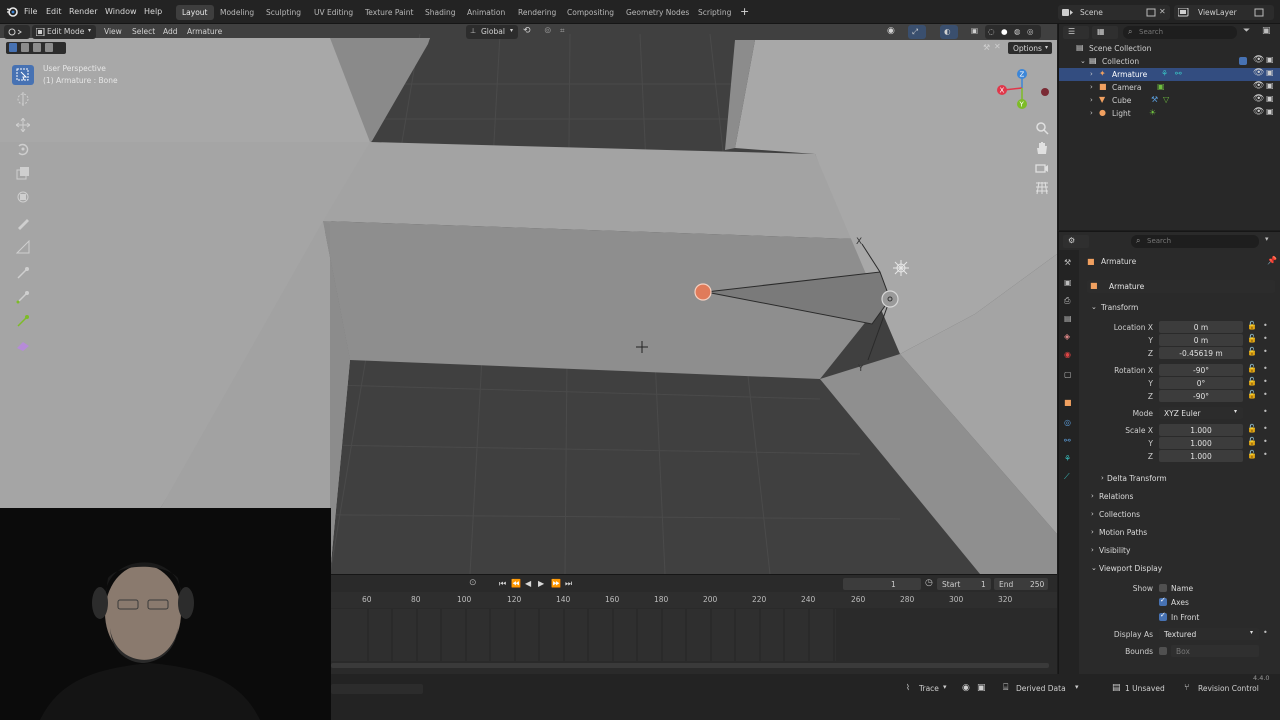 This screenshot has height=720, width=1280. Describe the element at coordinates (1266, 31) in the screenshot. I see `new-collection-icon: ▣` at that location.